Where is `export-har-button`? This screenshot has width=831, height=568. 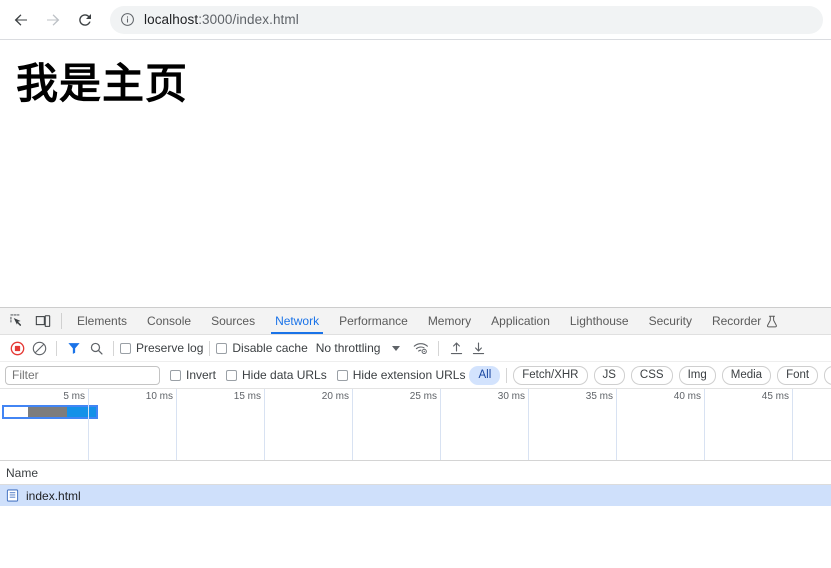 export-har-button is located at coordinates (478, 348).